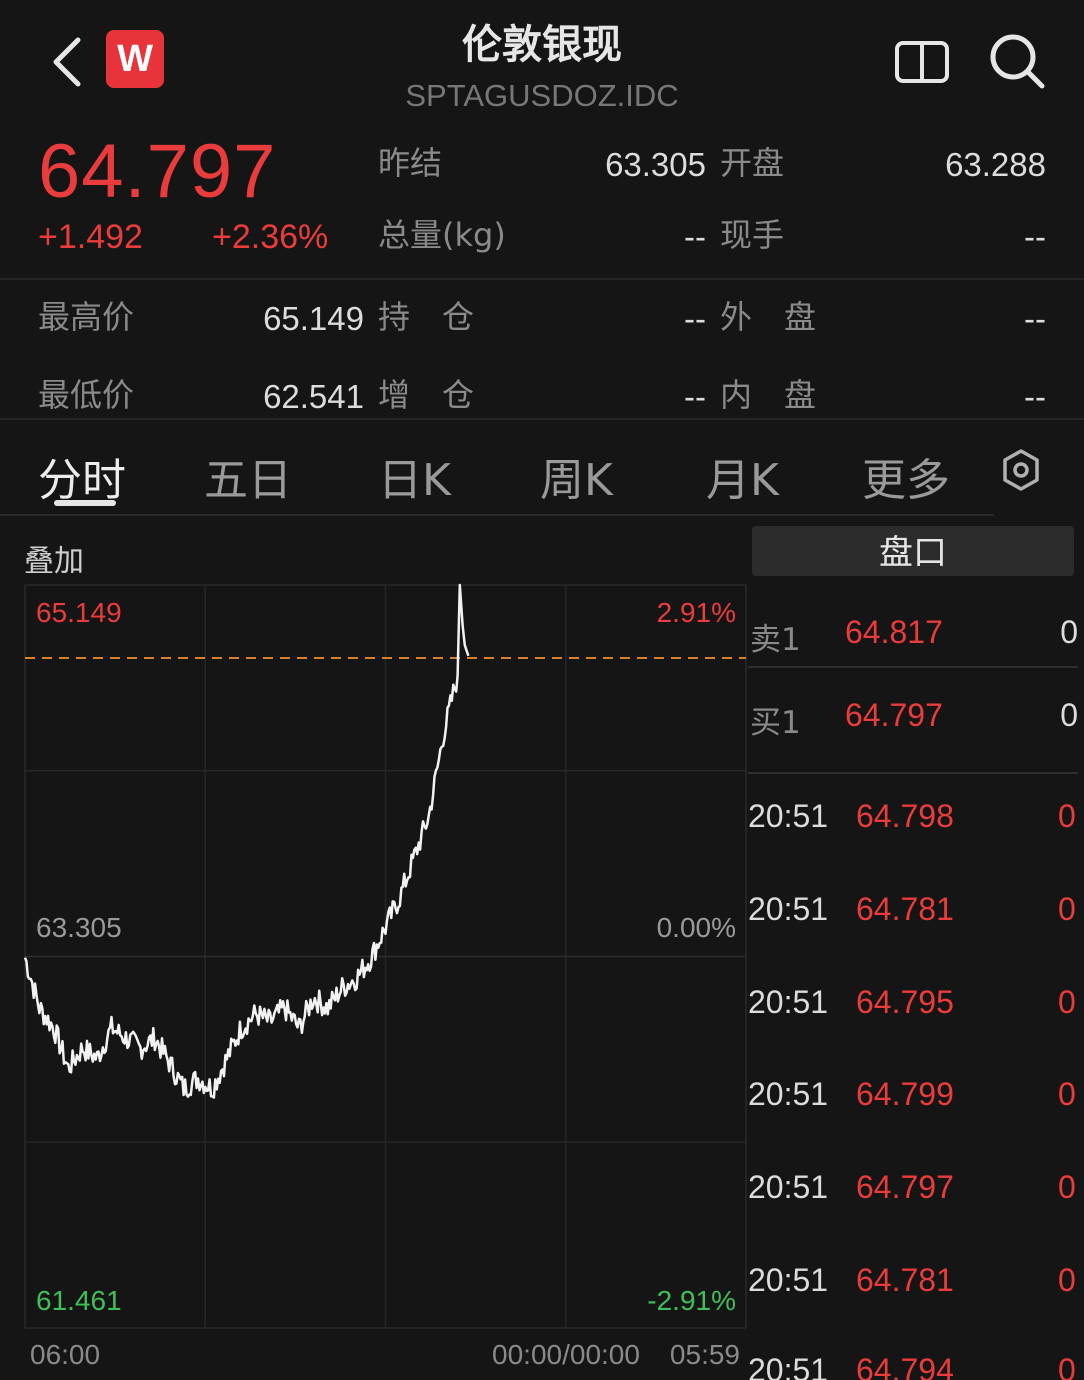 Image resolution: width=1084 pixels, height=1380 pixels. I want to click on list-item: 20:51 64.794 0, so click(916, 1366).